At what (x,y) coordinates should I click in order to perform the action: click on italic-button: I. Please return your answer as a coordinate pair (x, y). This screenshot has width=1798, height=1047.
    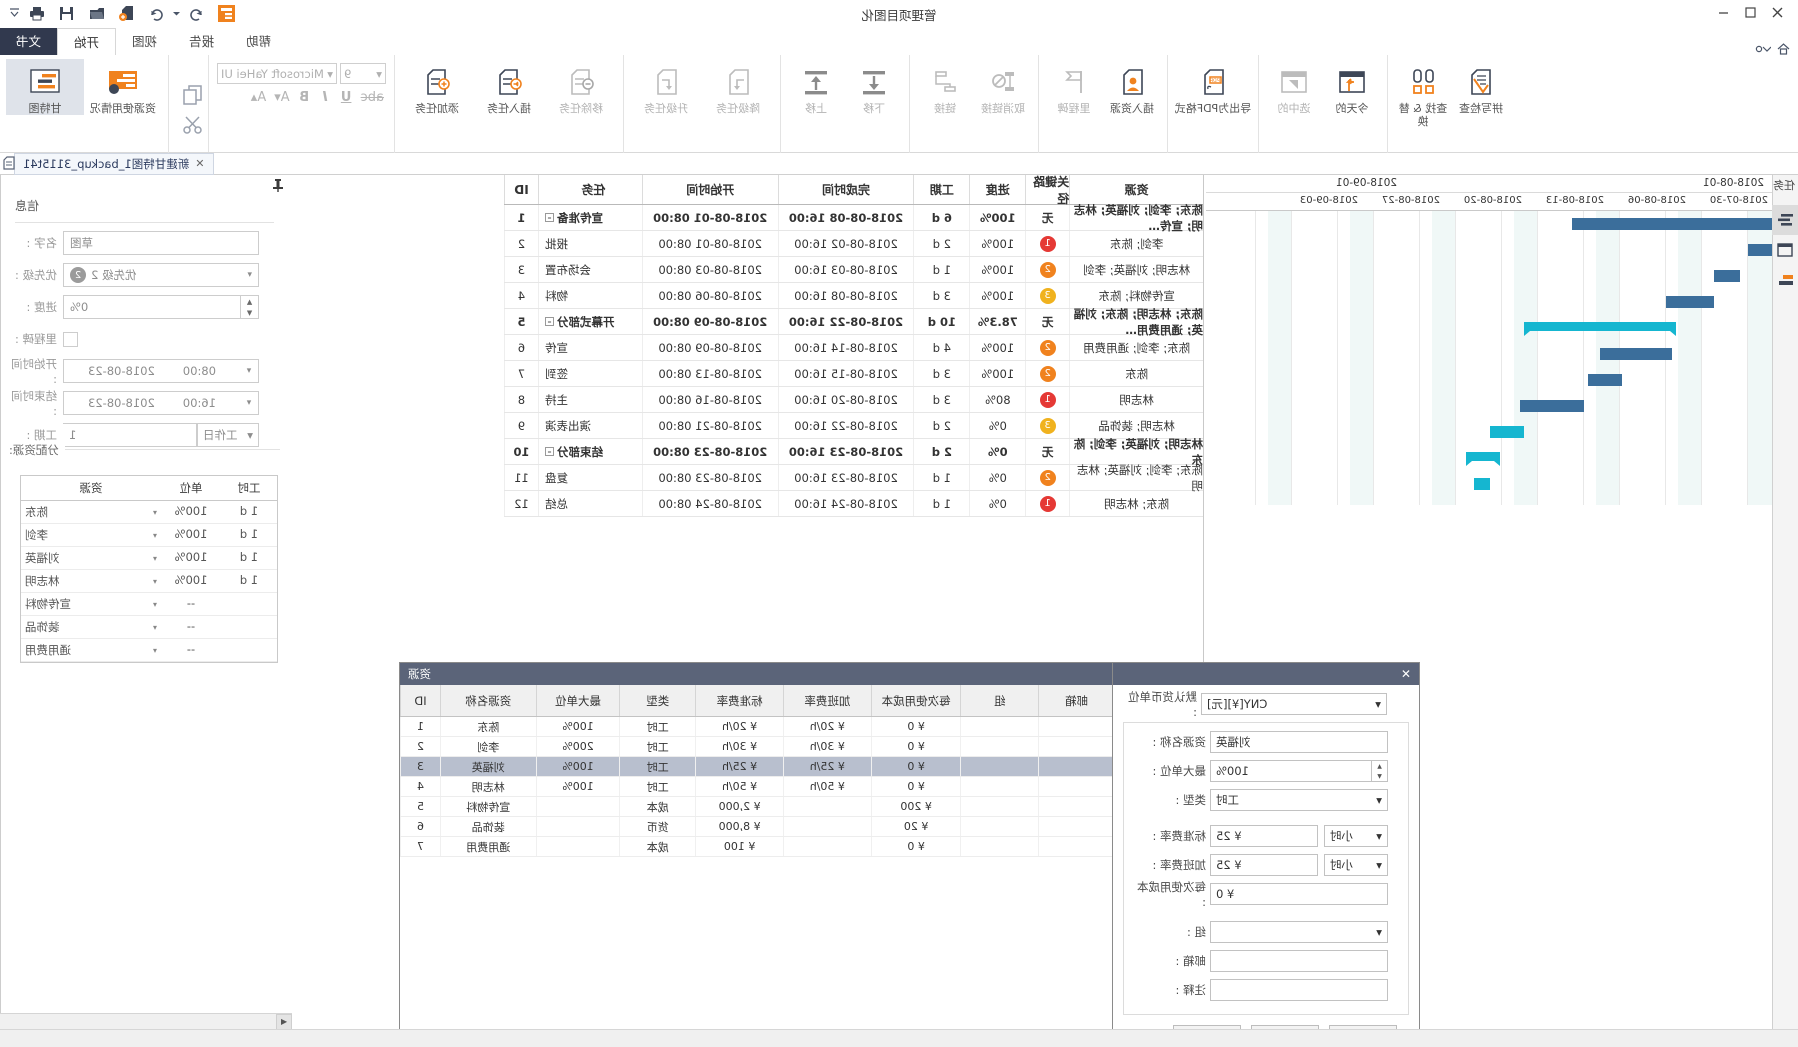
    Looking at the image, I should click on (325, 97).